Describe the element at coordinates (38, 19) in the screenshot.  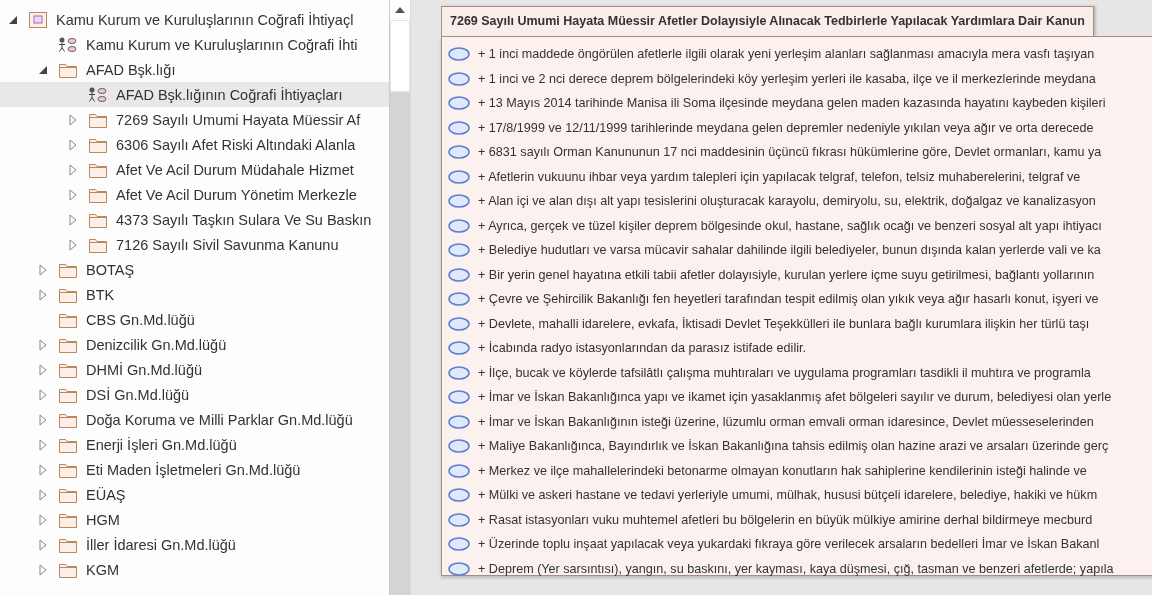
I see `package-icon` at that location.